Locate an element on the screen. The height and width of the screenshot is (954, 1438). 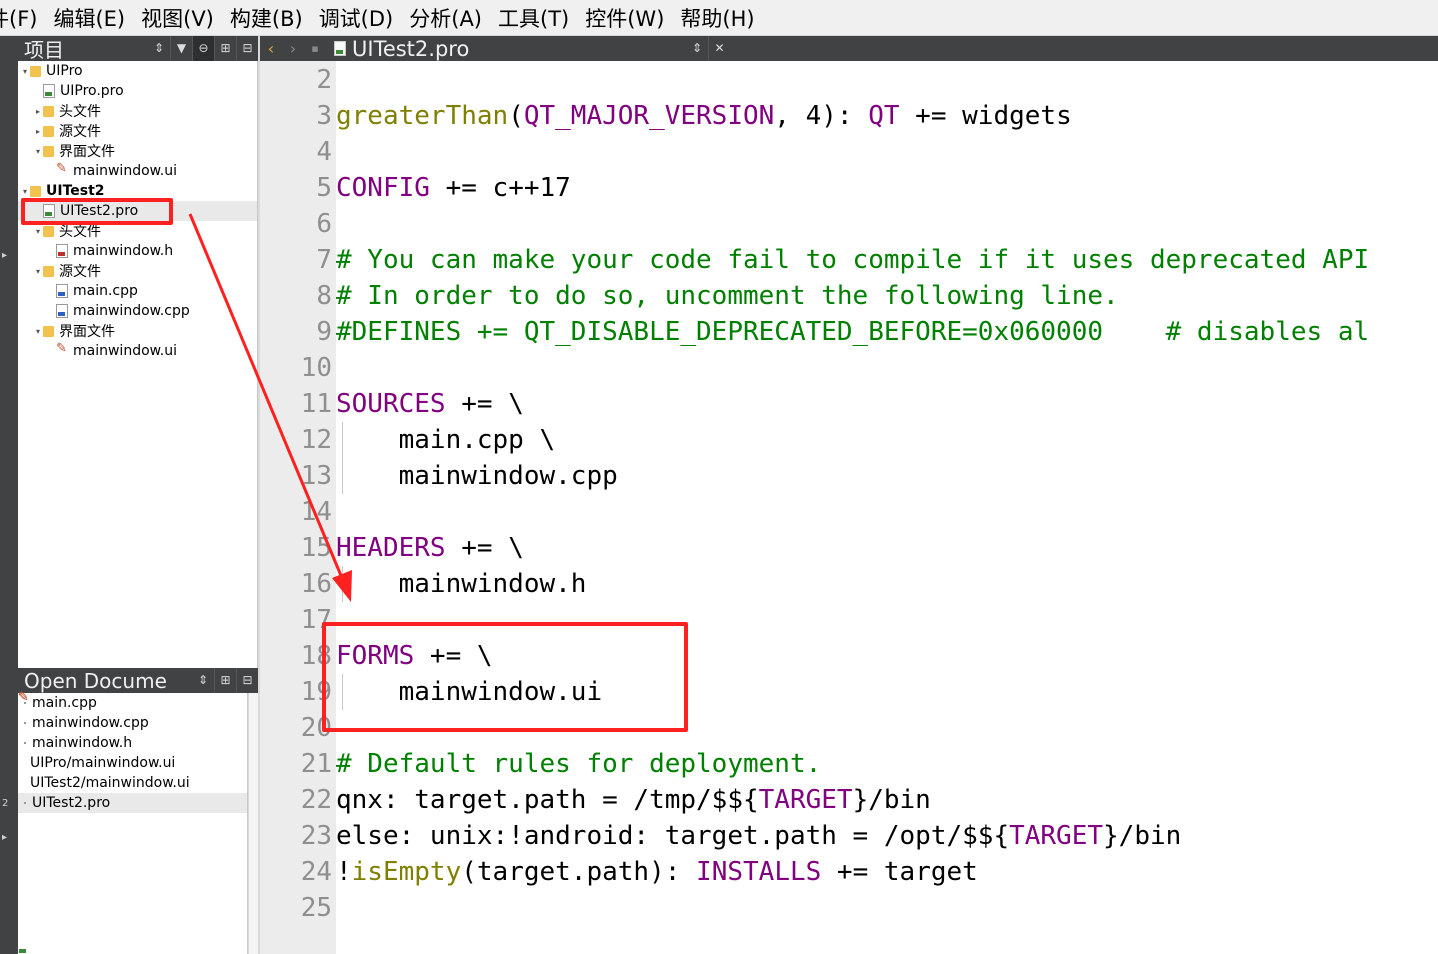
line-number: 23 is located at coordinates (316, 836).